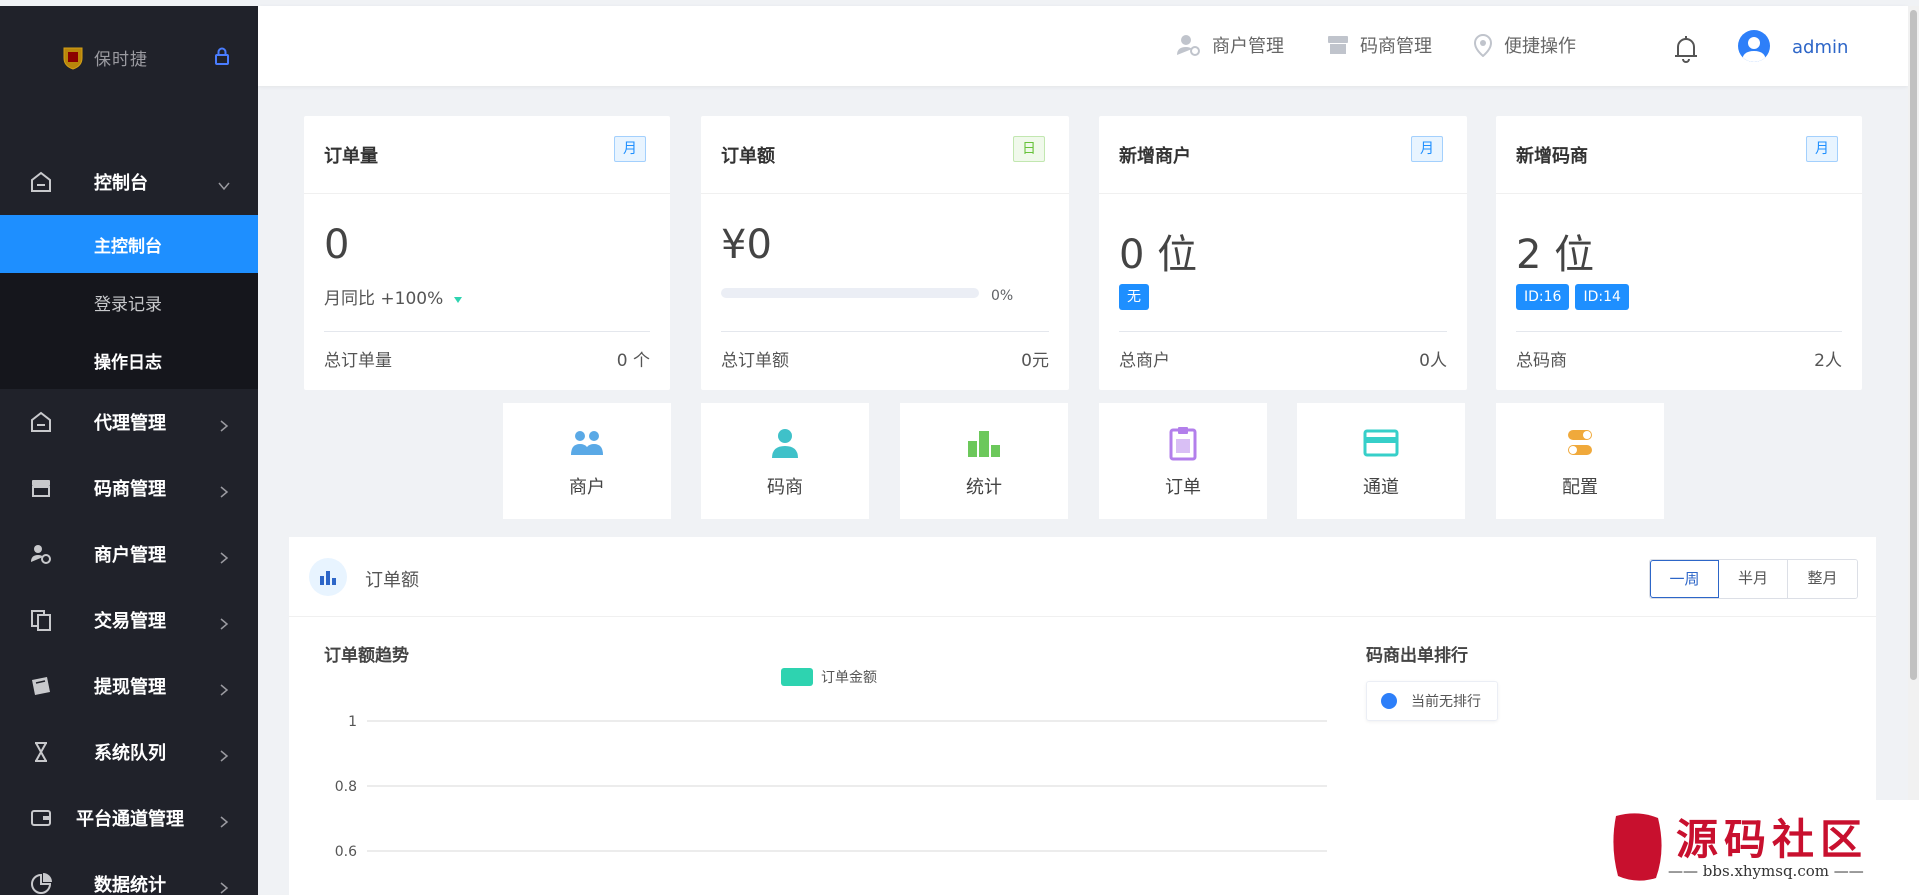 The width and height of the screenshot is (1919, 895). I want to click on rank-empty-text: 当前无排行, so click(1446, 702).